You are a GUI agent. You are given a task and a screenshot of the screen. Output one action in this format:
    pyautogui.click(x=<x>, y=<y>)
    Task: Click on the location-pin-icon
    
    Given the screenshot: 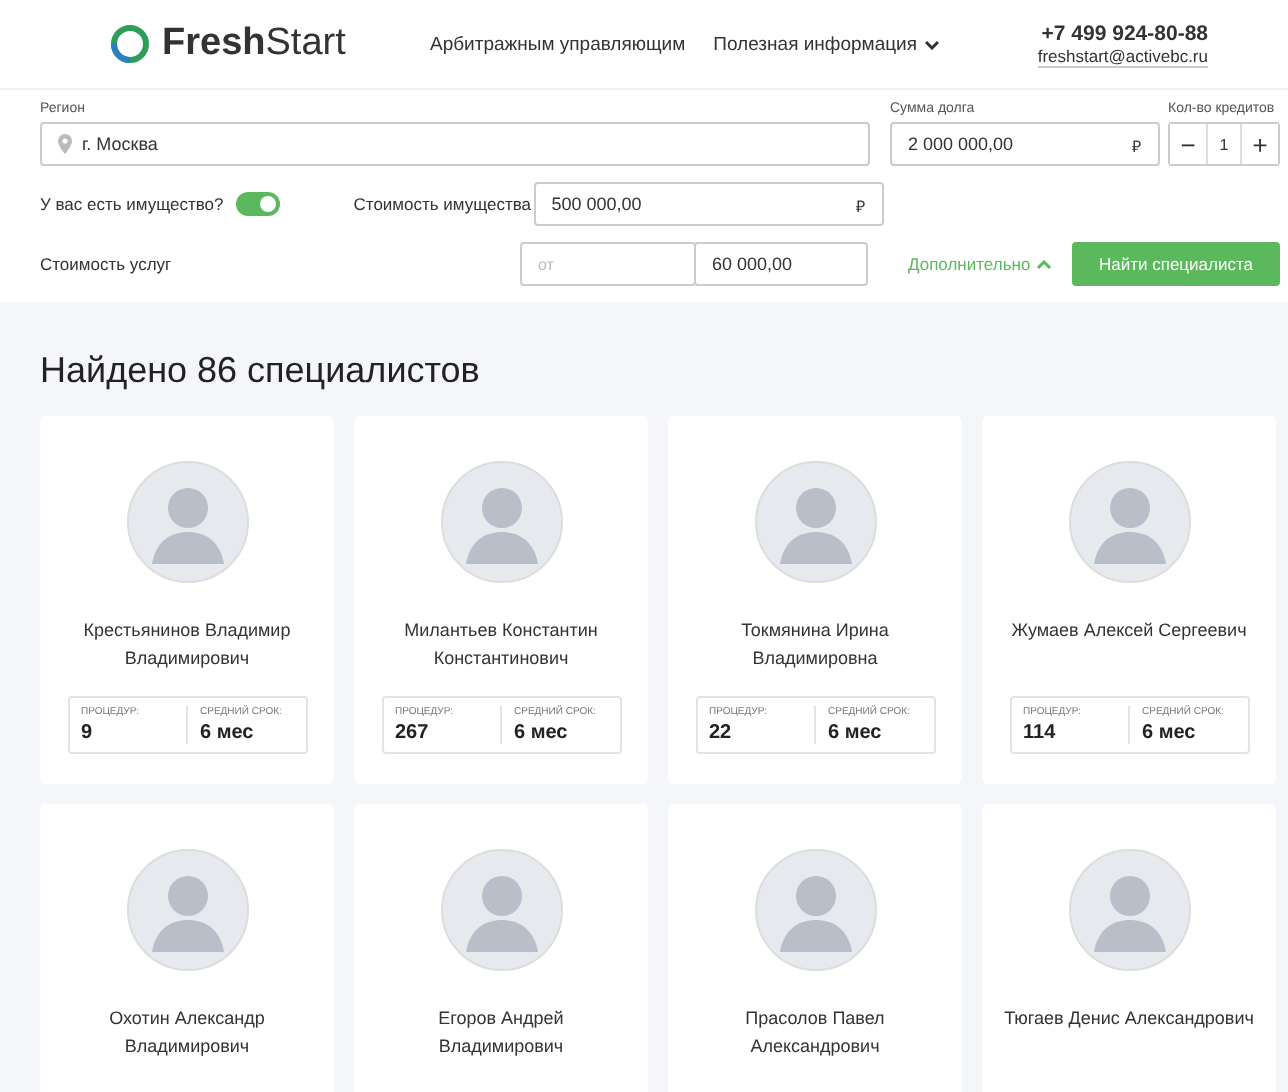 What is the action you would take?
    pyautogui.click(x=65, y=144)
    